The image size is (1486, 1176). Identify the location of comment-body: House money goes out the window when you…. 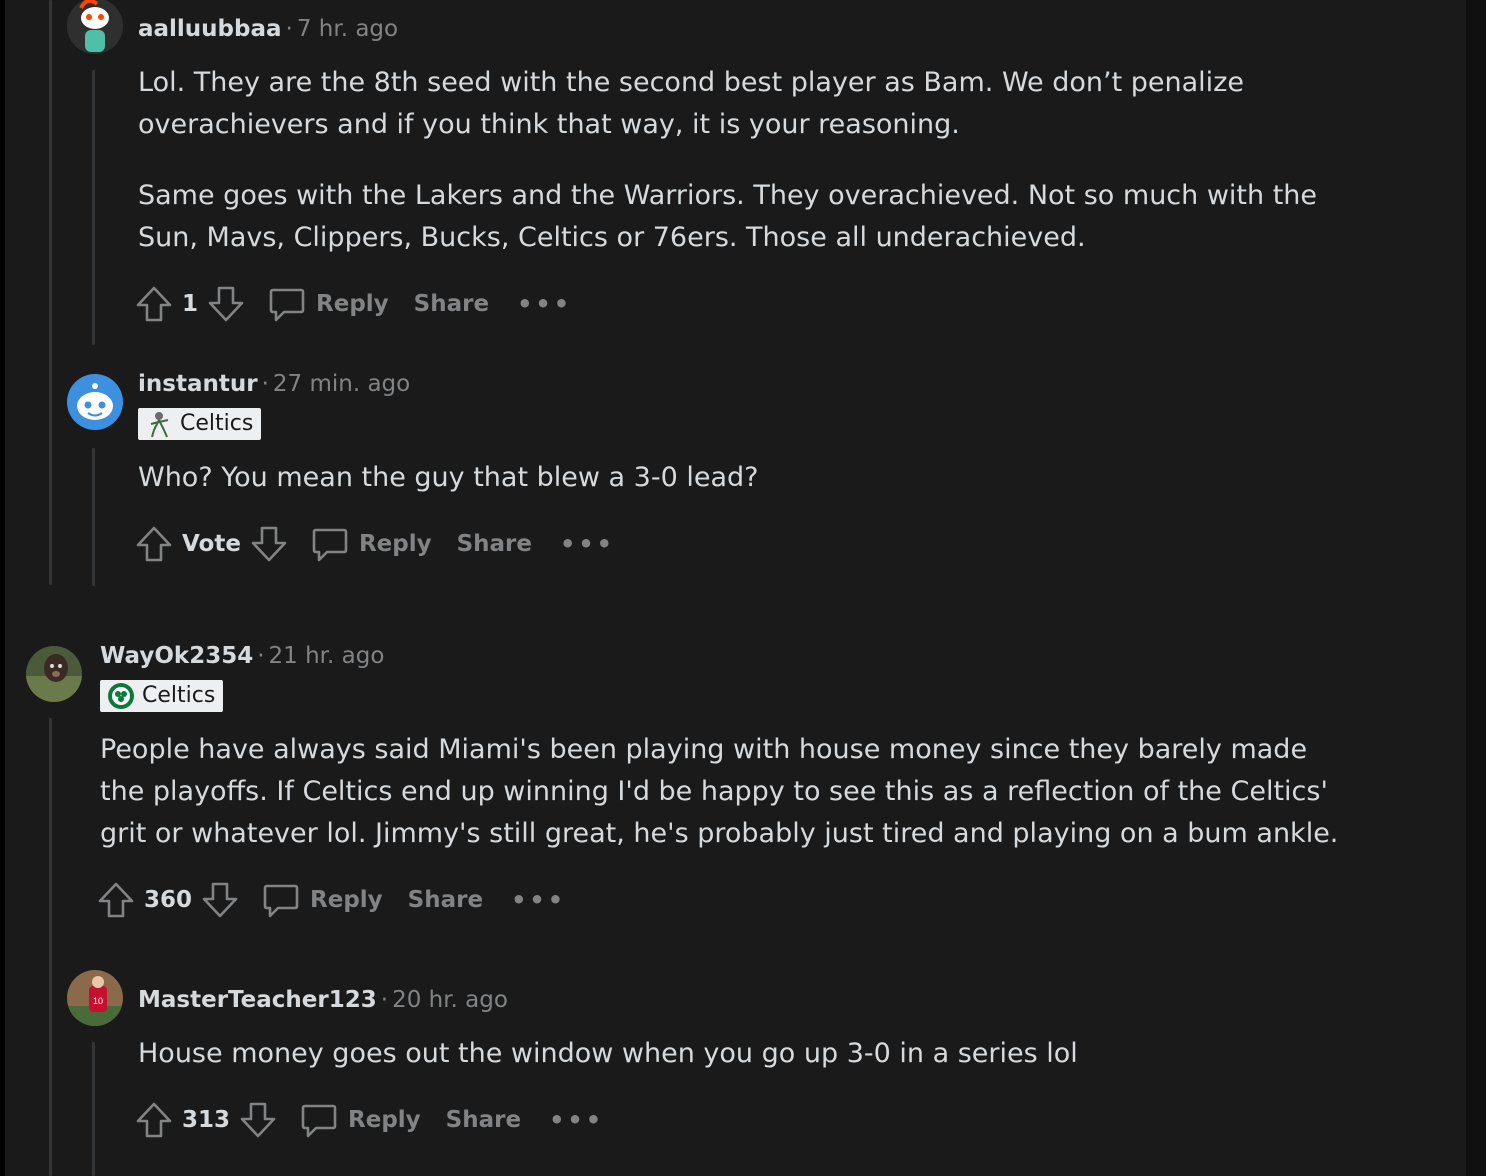
(753, 1068).